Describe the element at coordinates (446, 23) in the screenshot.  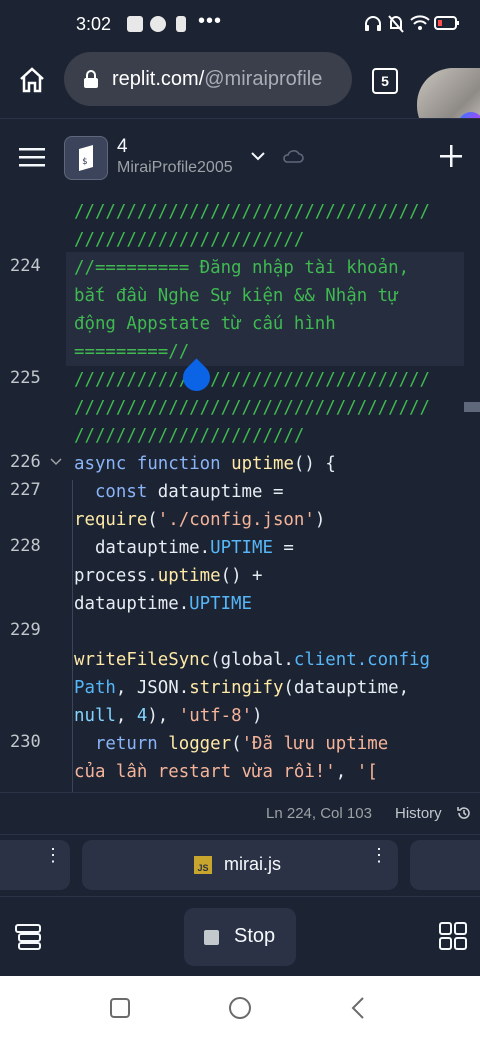
I see `battery-icon` at that location.